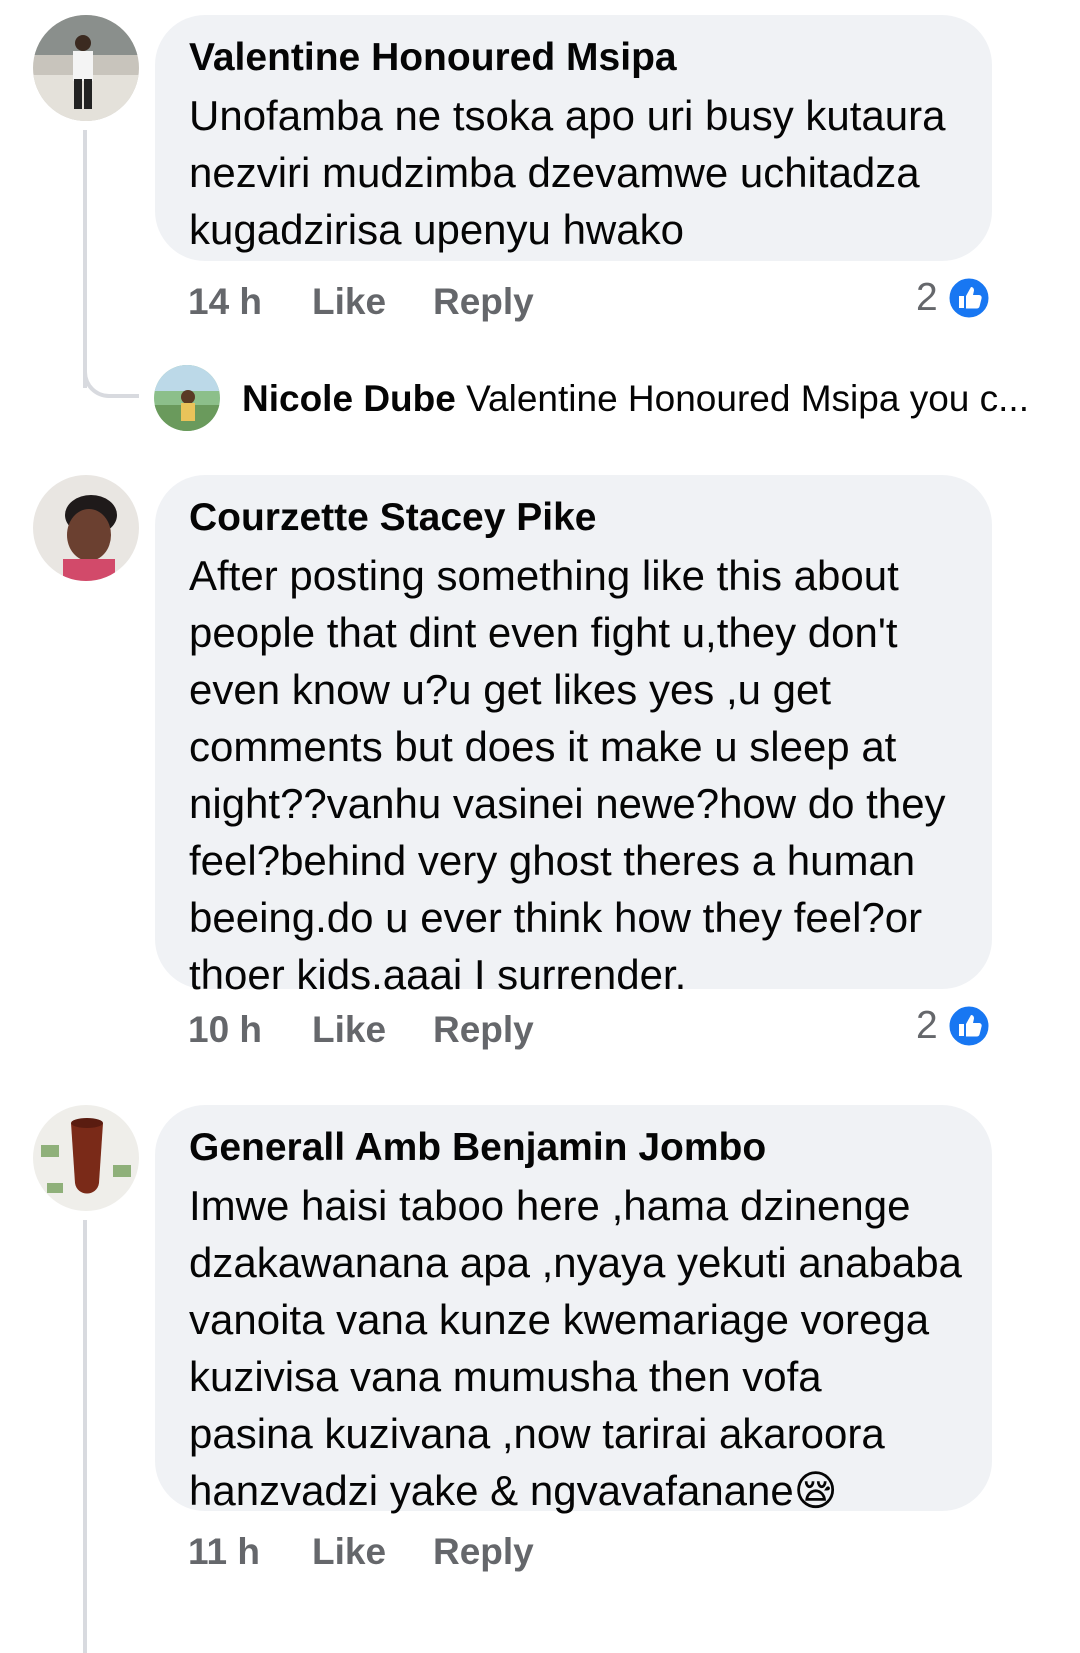 The image size is (1080, 1653). What do you see at coordinates (349, 398) in the screenshot?
I see `reply-author: Nicole Dube` at bounding box center [349, 398].